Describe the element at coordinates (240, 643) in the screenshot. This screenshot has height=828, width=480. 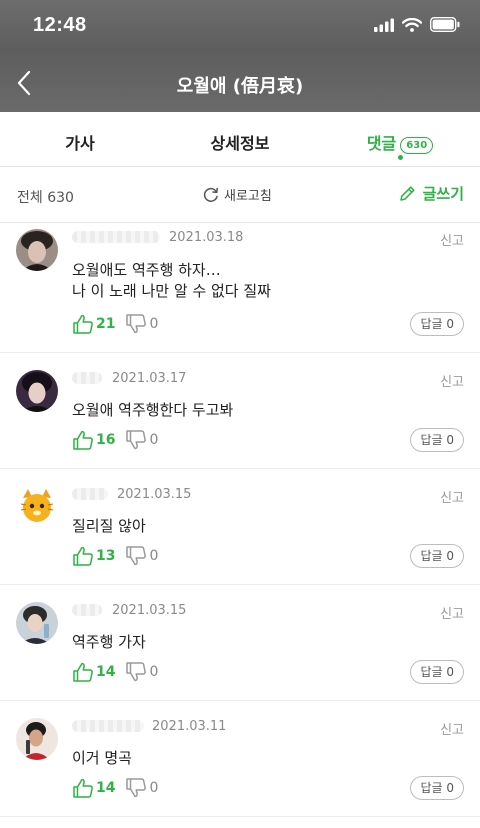
I see `comment-item: 2021.03.15 신고 역주행 가자 14 0 답글 0` at that location.